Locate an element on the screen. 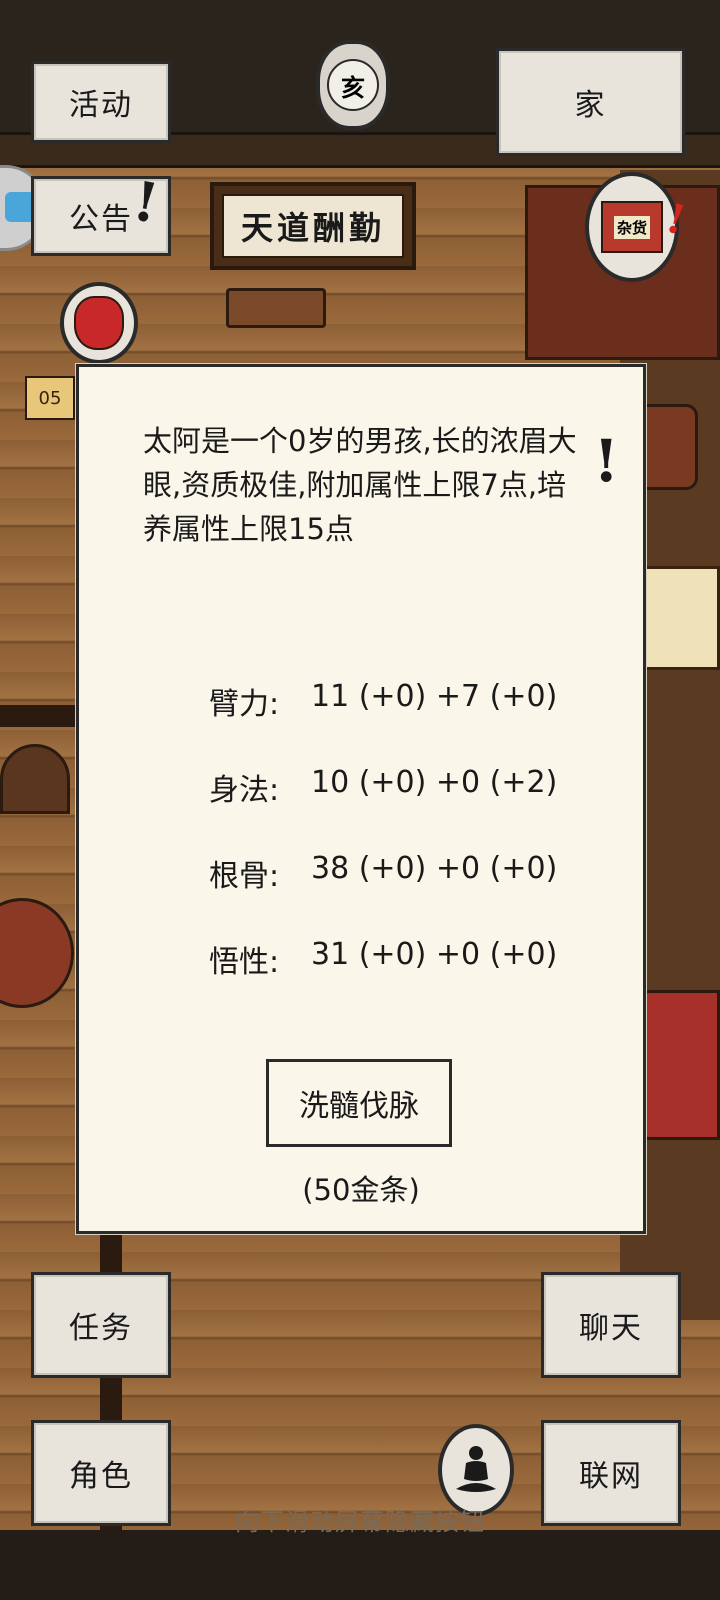 The image size is (720, 1600). stat-row-constitution: 根骨: 38 (+0) +0 (+0) is located at coordinates (389, 873).